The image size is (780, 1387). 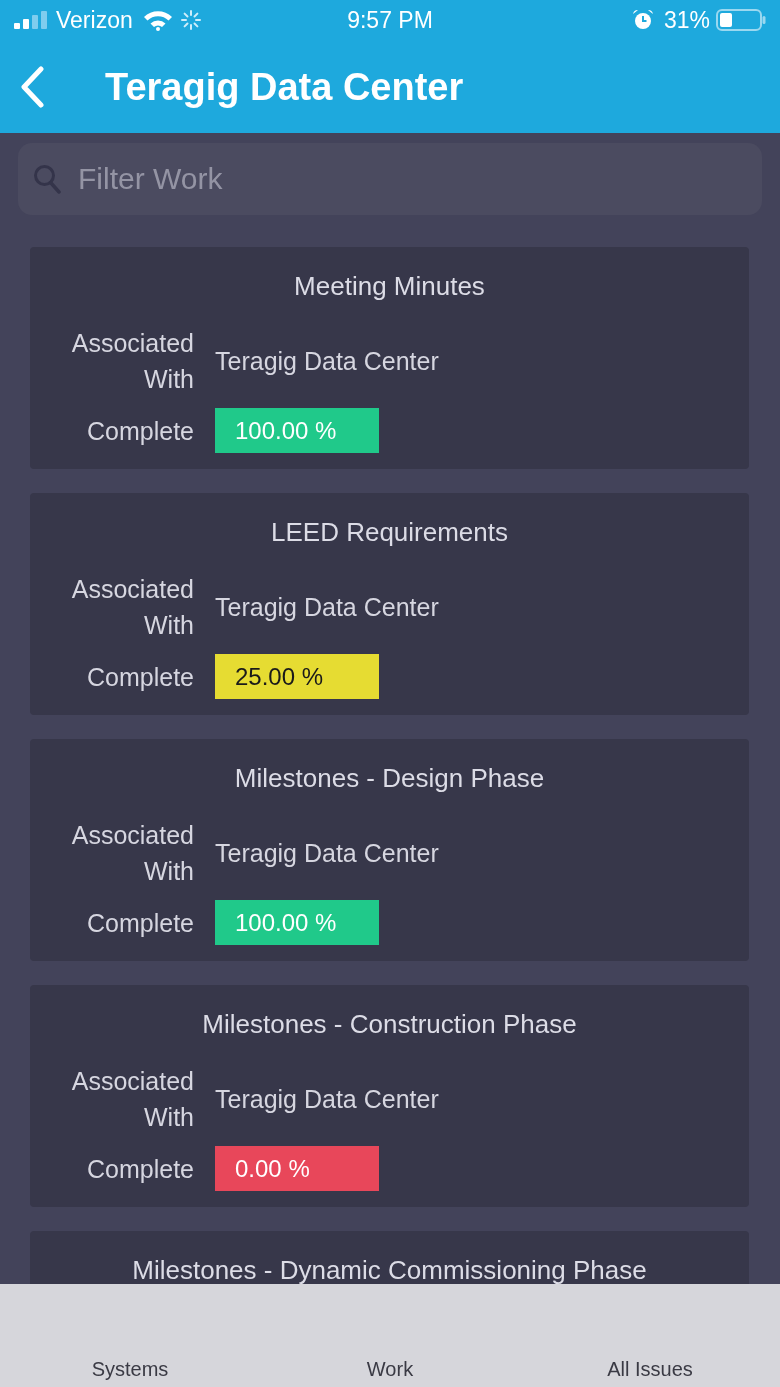 I want to click on search-field: Filter Work, so click(x=390, y=179).